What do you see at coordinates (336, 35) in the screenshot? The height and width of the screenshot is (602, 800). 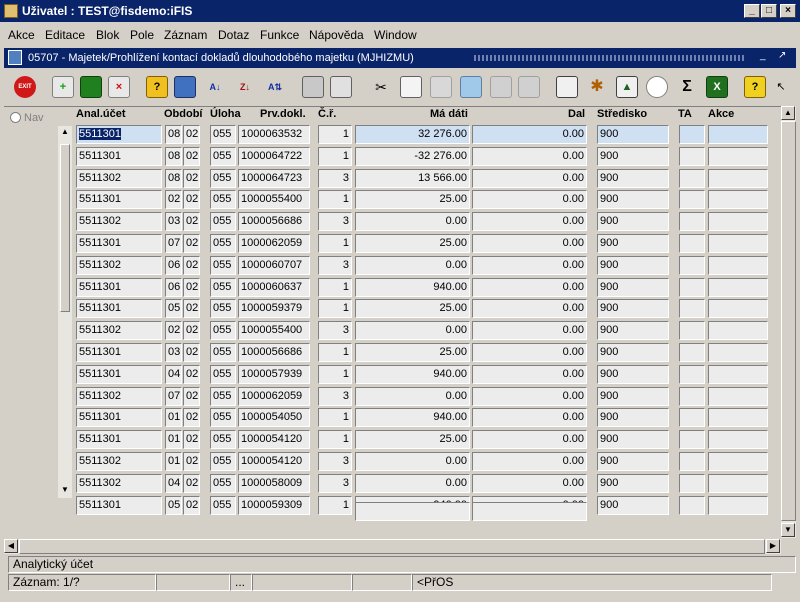 I see `menu-napoveda: Nápověda` at bounding box center [336, 35].